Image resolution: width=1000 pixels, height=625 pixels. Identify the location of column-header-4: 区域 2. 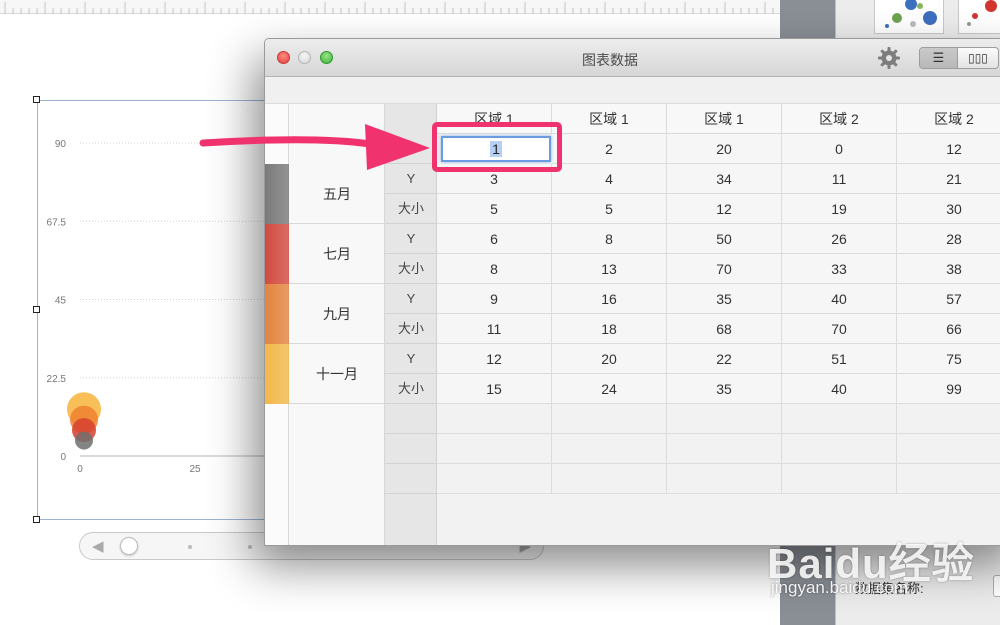
(839, 119).